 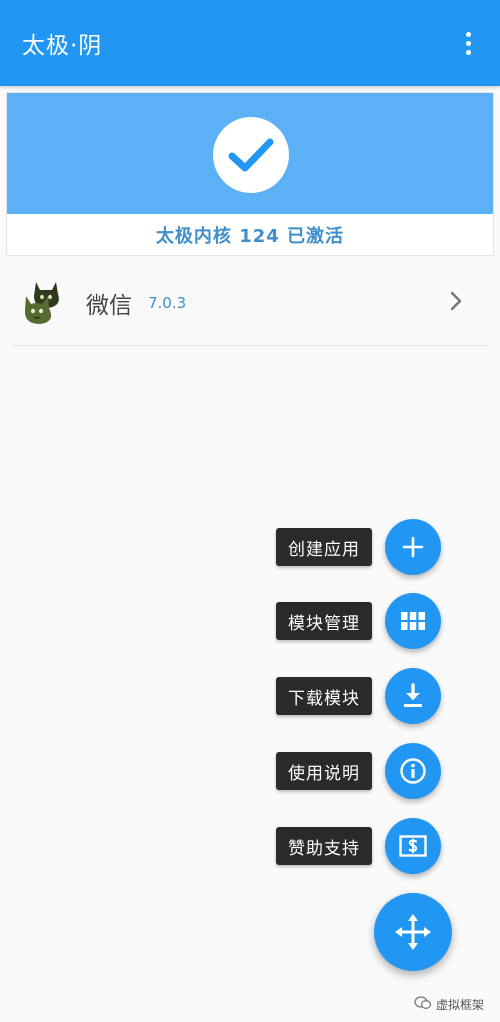 I want to click on fab-item-create-app: 创建应用, so click(x=250, y=547).